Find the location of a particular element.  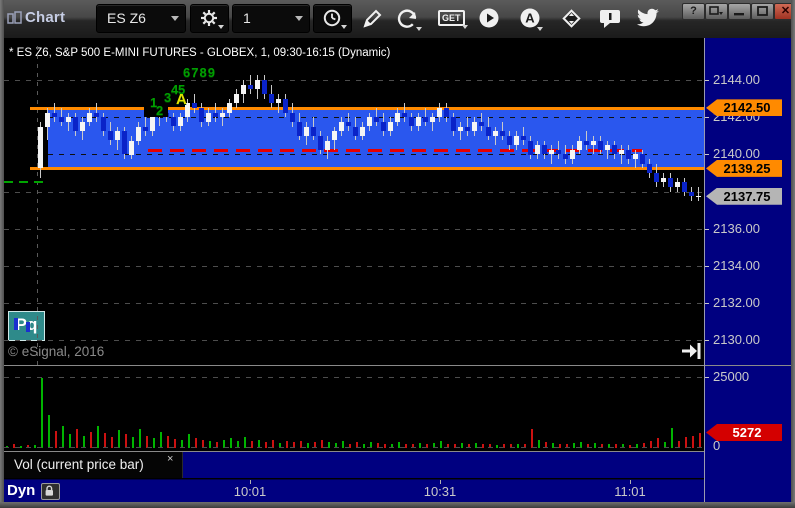

interval-value: 1 is located at coordinates (247, 18).